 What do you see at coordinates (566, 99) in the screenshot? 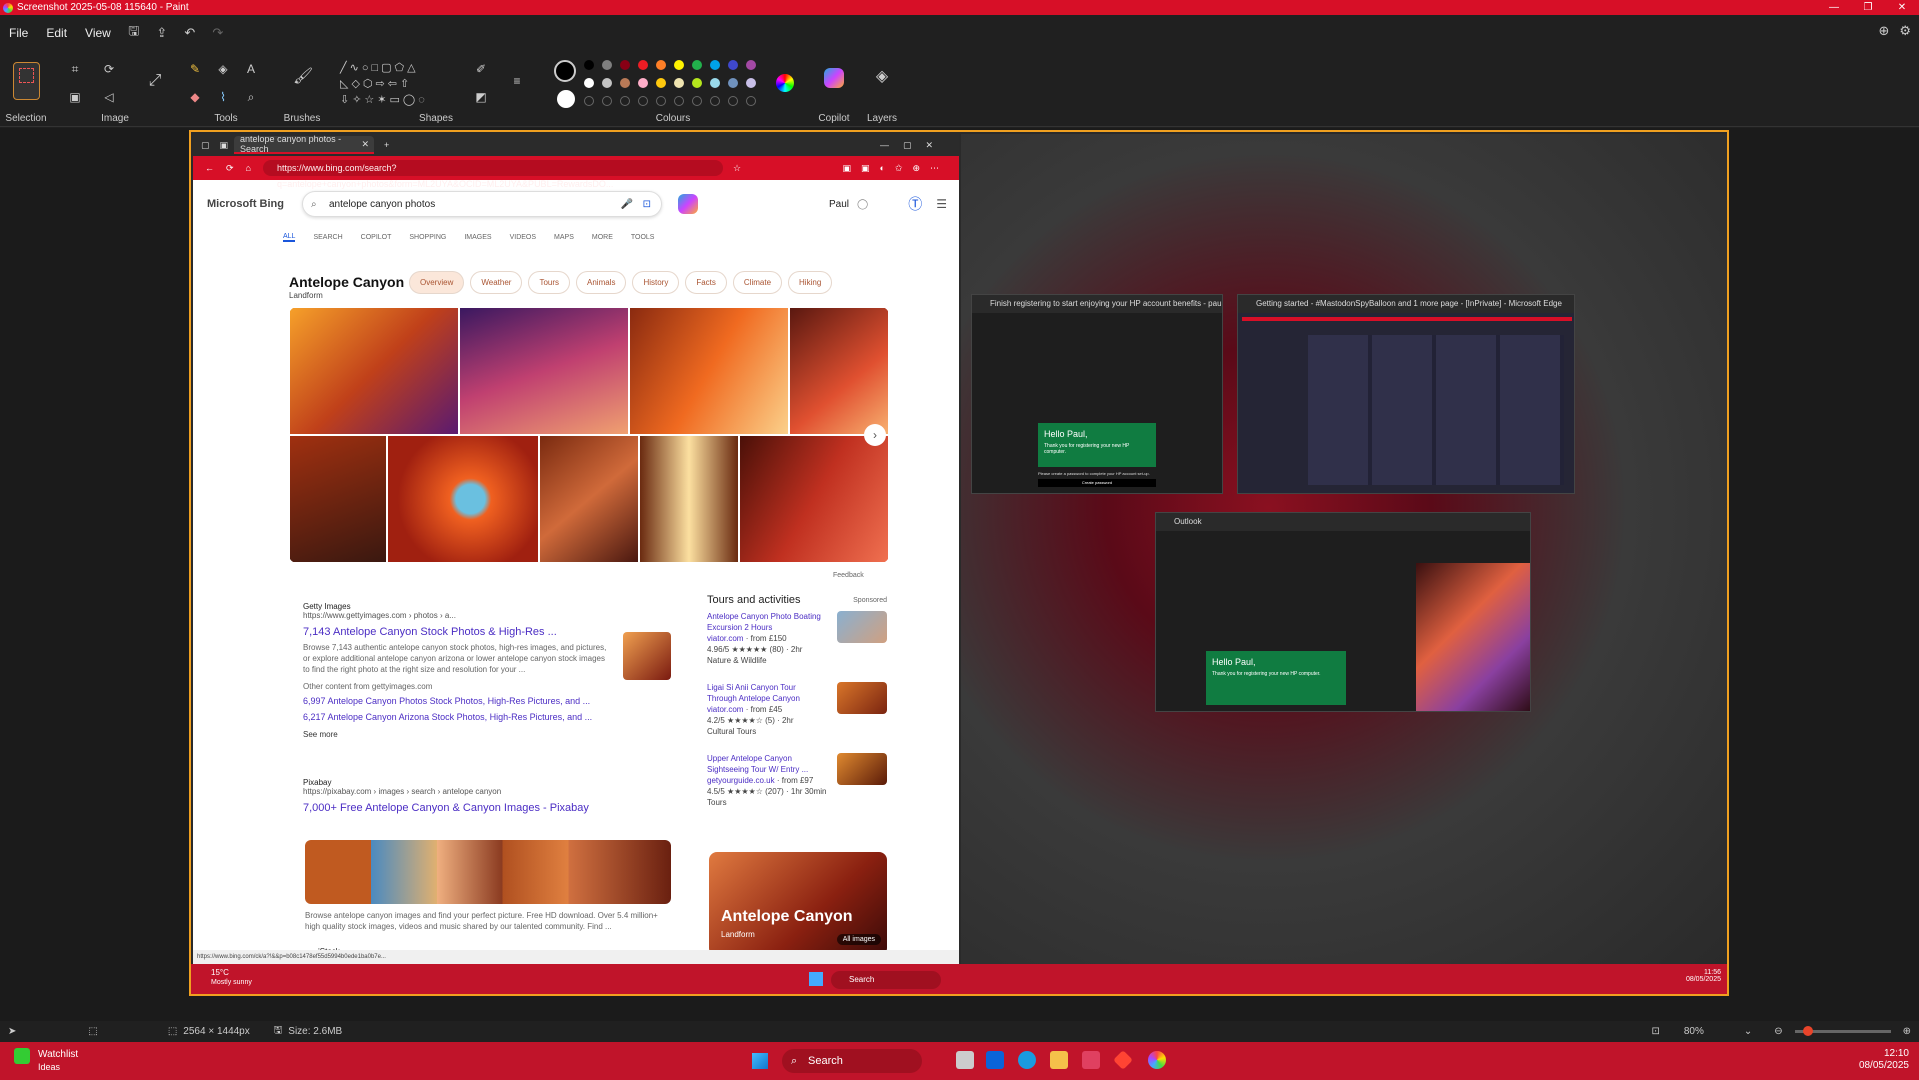
I see `colour-2-swatch` at bounding box center [566, 99].